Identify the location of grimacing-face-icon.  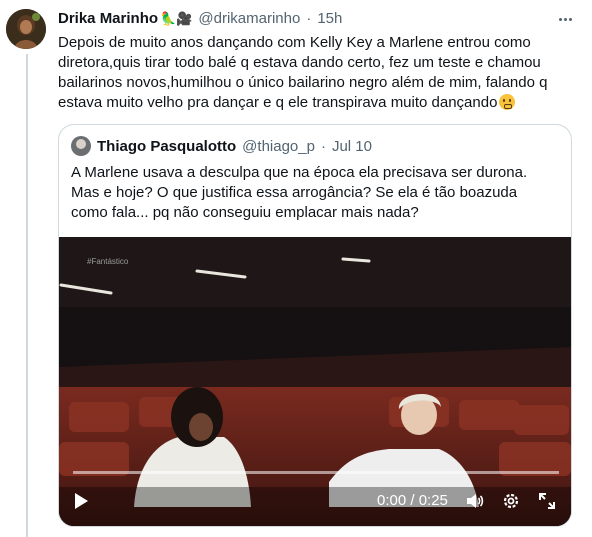
(507, 102).